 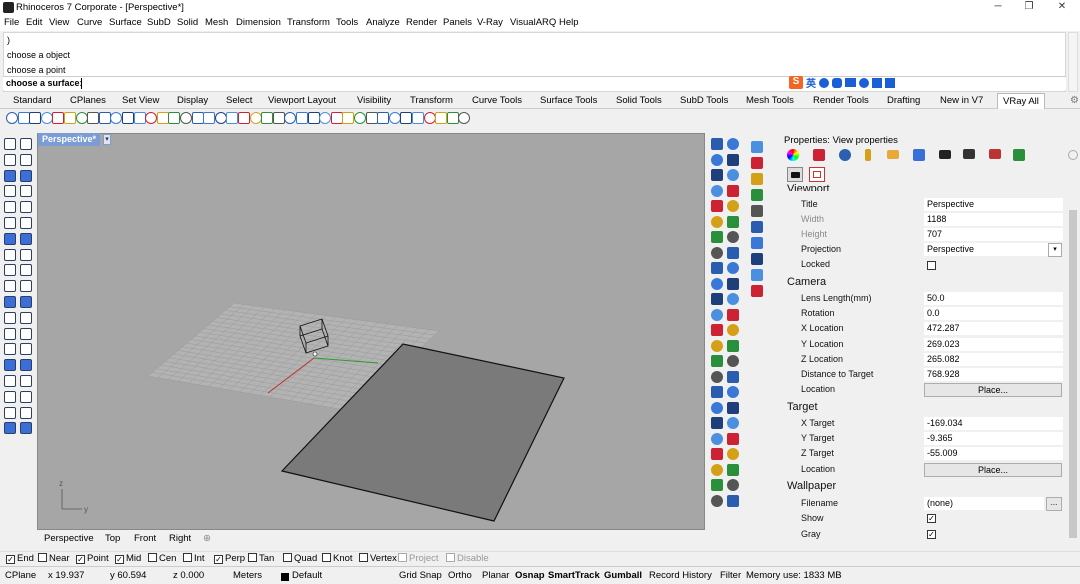 I want to click on record-history-toggle: Record History, so click(x=680, y=575).